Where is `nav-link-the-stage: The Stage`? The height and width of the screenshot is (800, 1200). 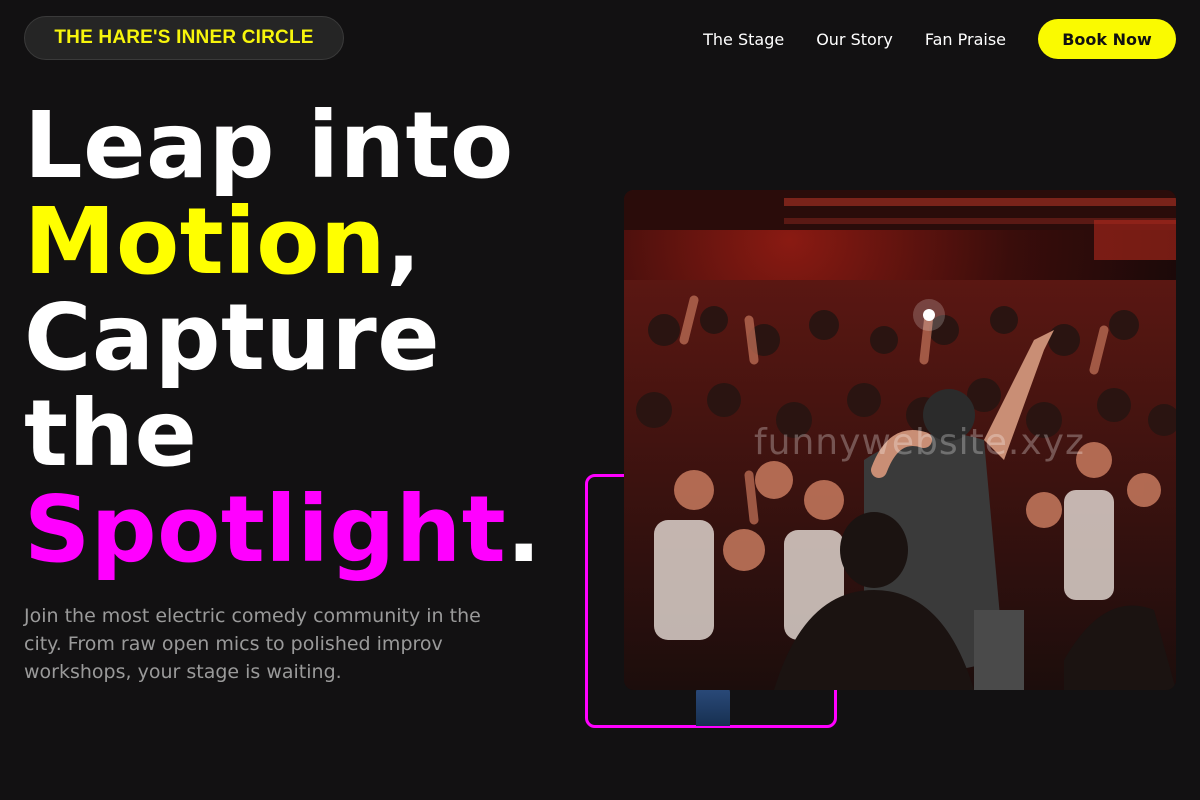
nav-link-the-stage: The Stage is located at coordinates (743, 39).